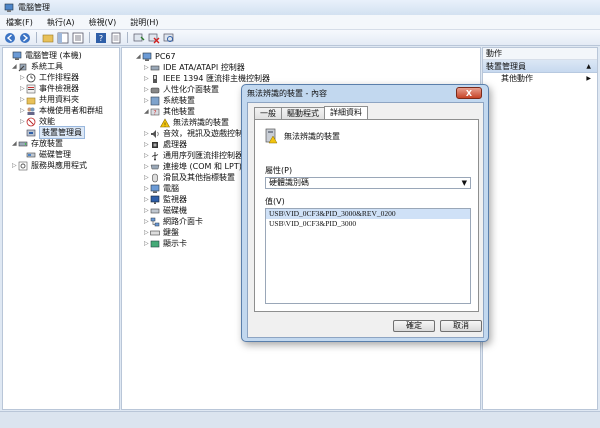 The image size is (600, 428). What do you see at coordinates (464, 183) in the screenshot?
I see `chevron-down-icon: ▼` at bounding box center [464, 183].